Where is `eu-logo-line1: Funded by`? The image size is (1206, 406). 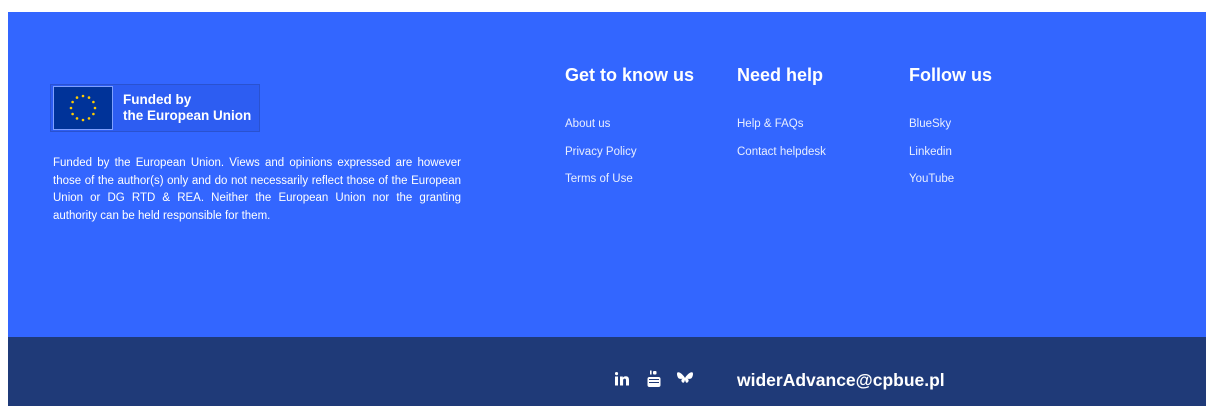 eu-logo-line1: Funded by is located at coordinates (157, 99).